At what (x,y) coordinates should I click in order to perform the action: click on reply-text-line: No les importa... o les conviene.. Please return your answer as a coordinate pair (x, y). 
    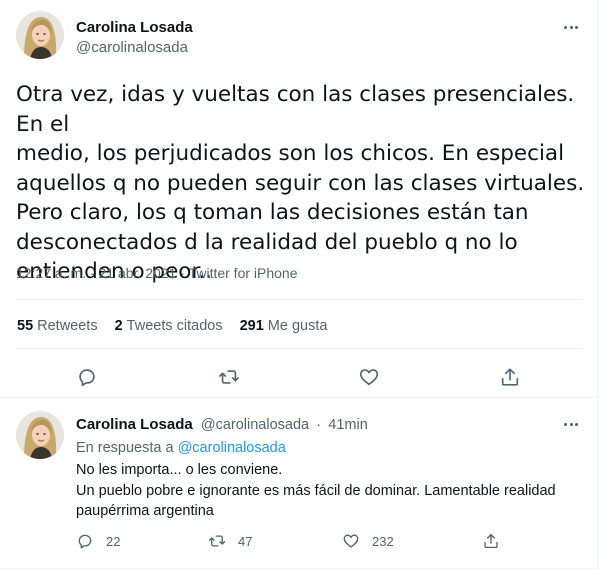
    Looking at the image, I should click on (179, 470).